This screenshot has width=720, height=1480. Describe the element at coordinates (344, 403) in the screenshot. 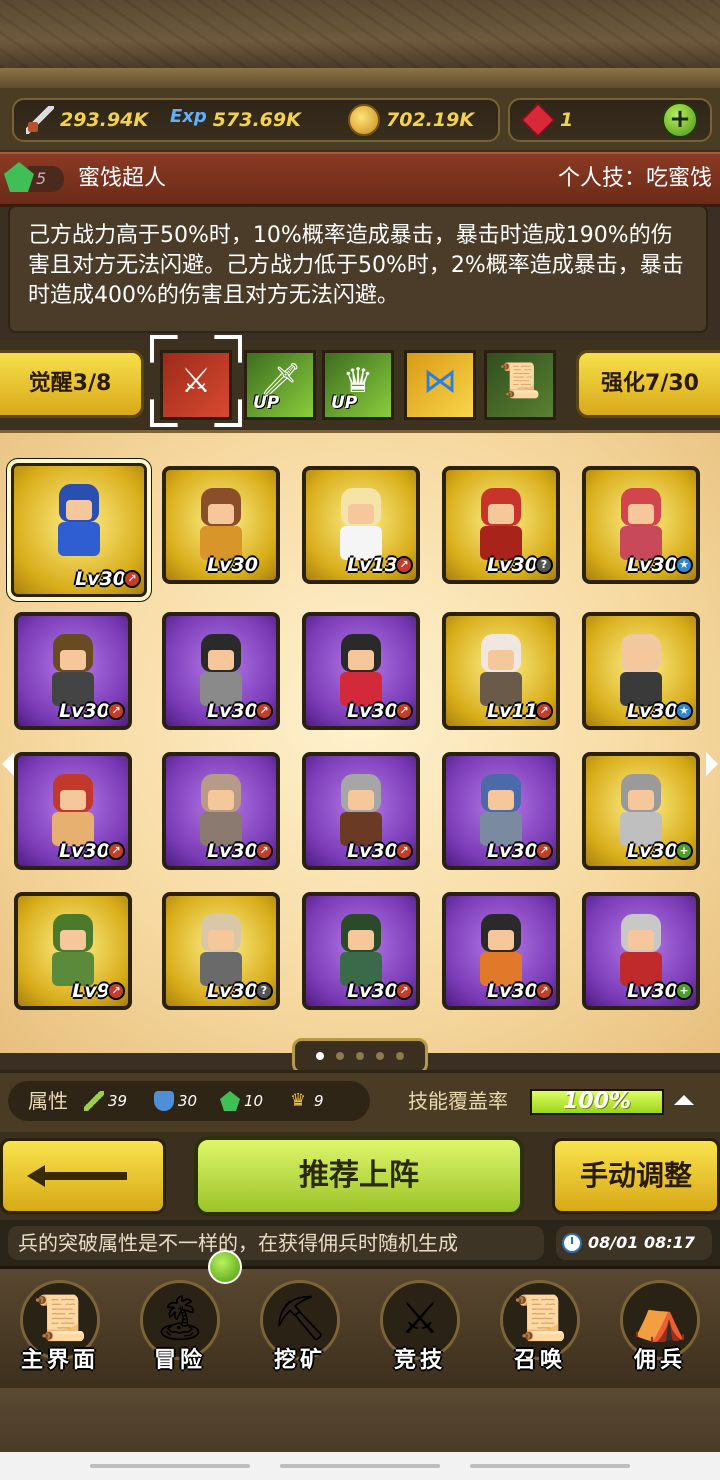

I see `up-label: UP` at that location.